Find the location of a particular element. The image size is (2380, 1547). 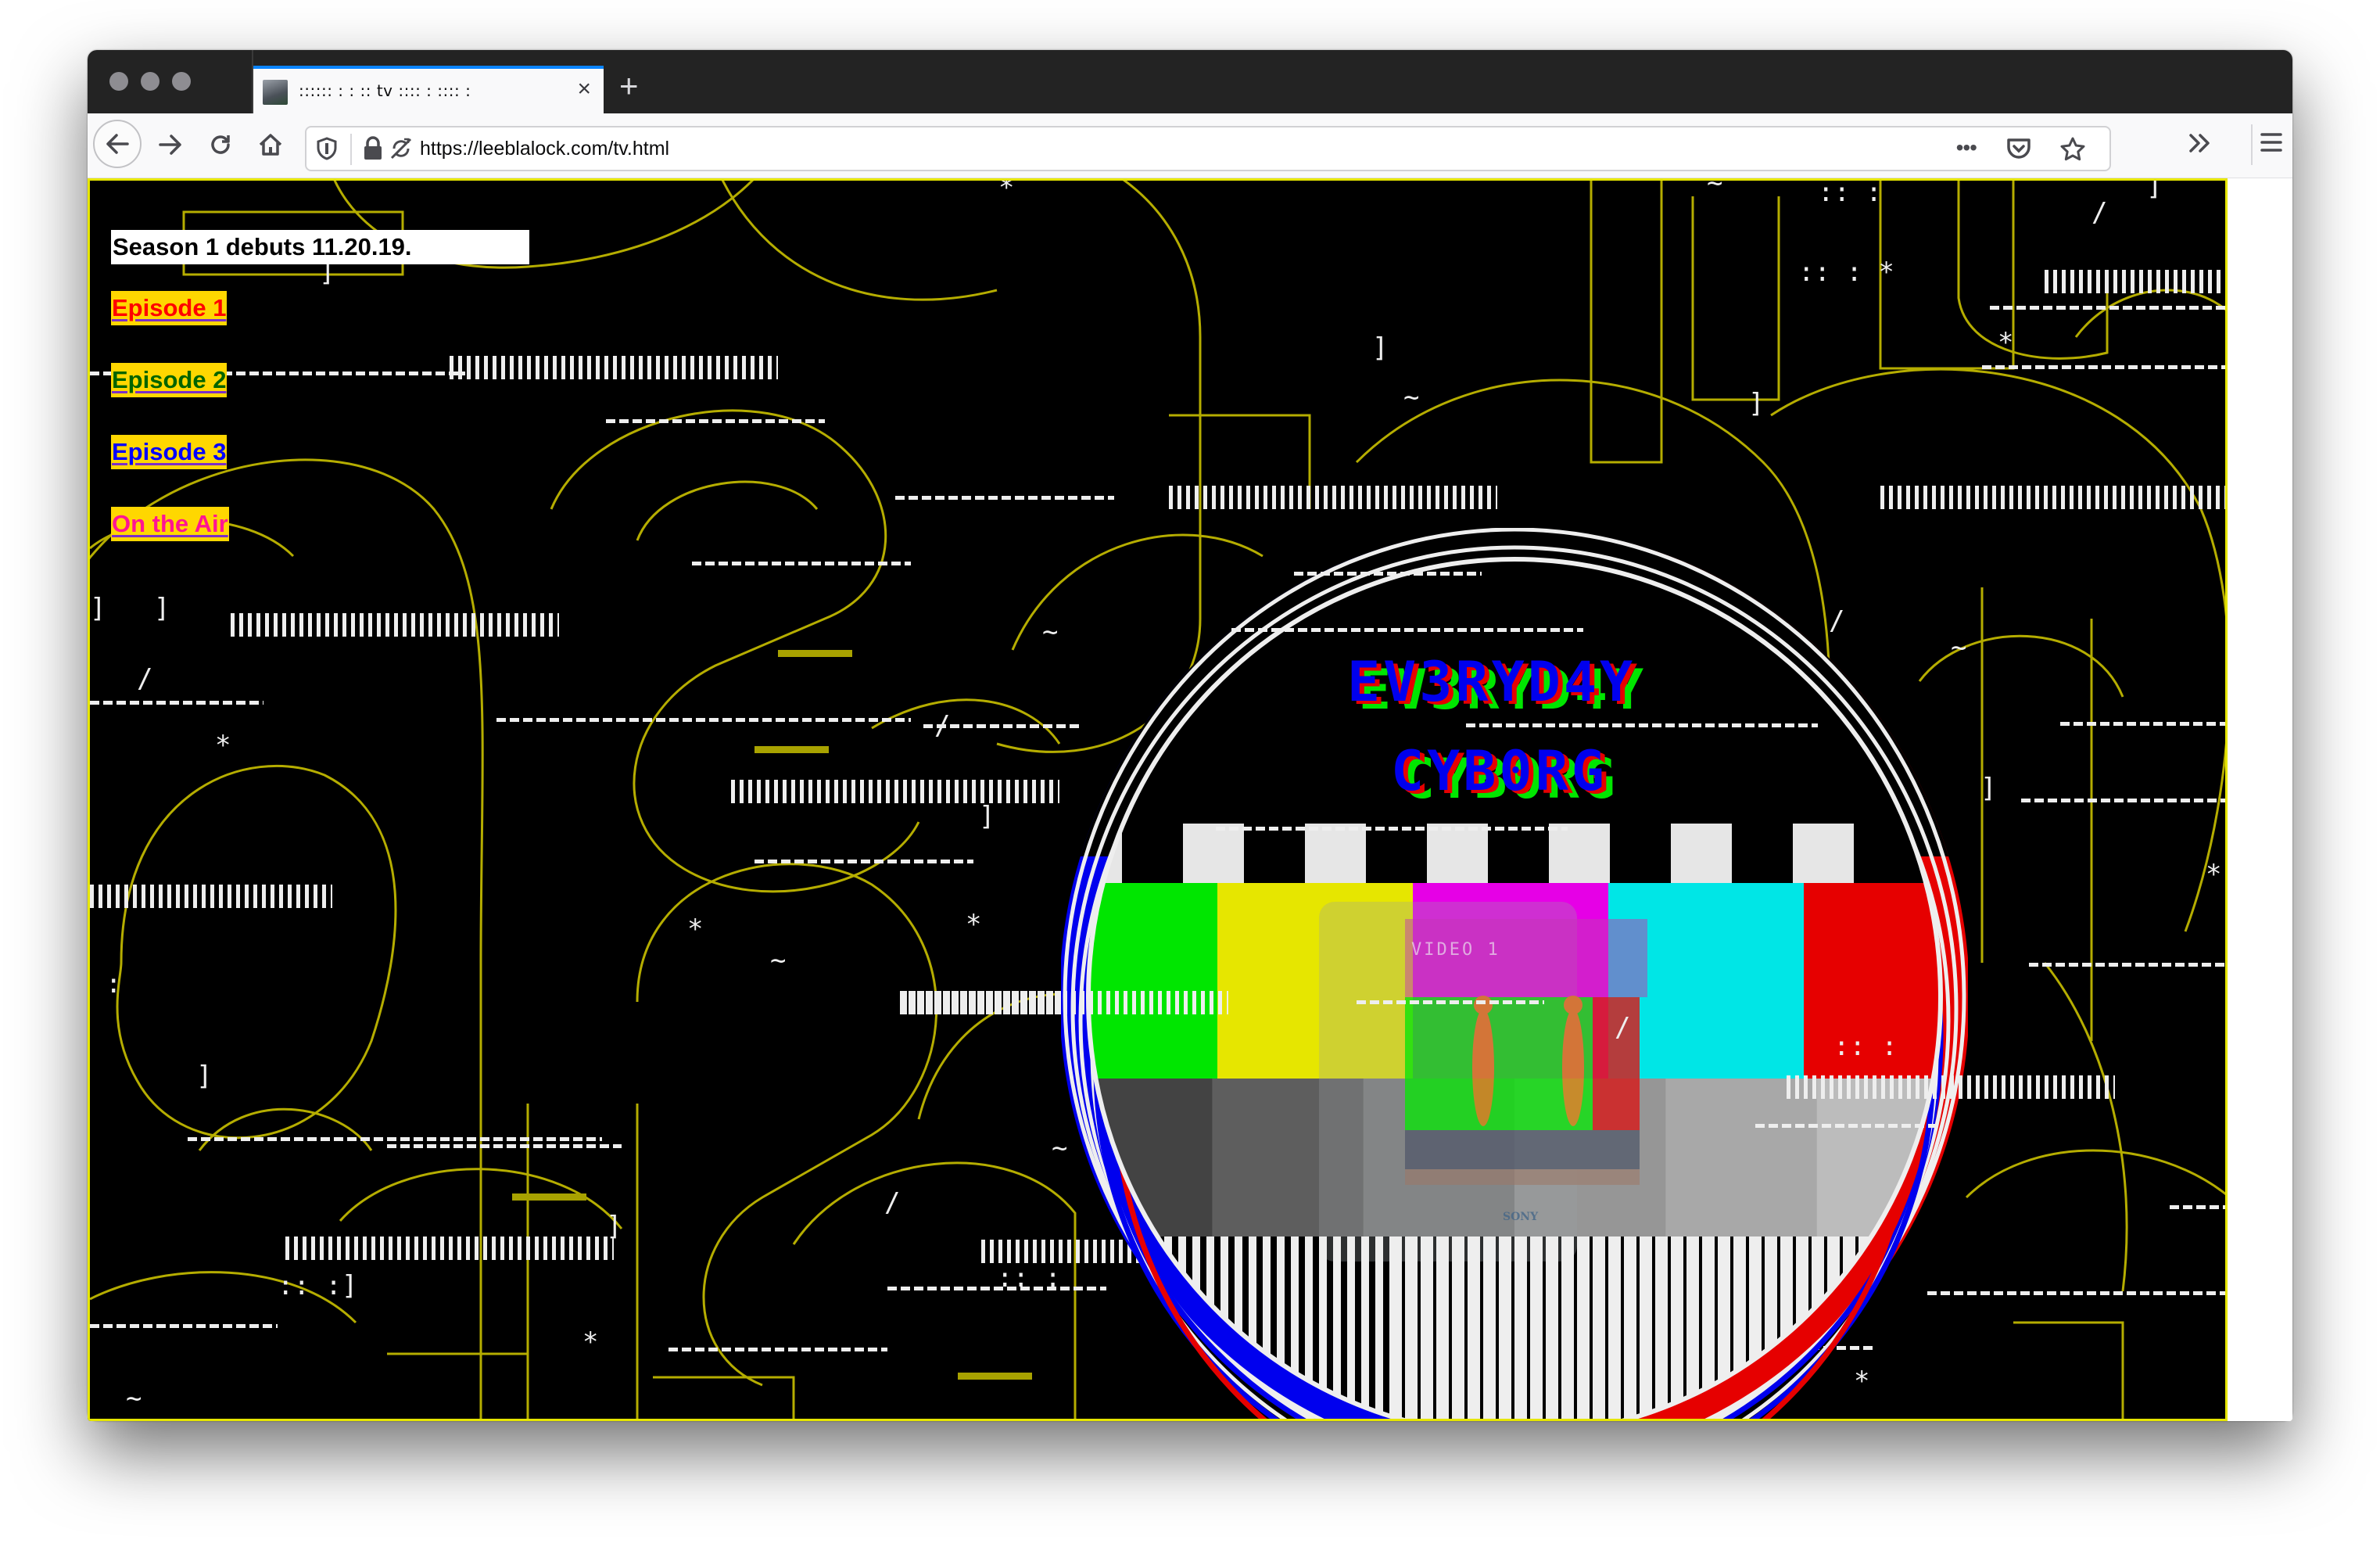

forward-button is located at coordinates (170, 145).